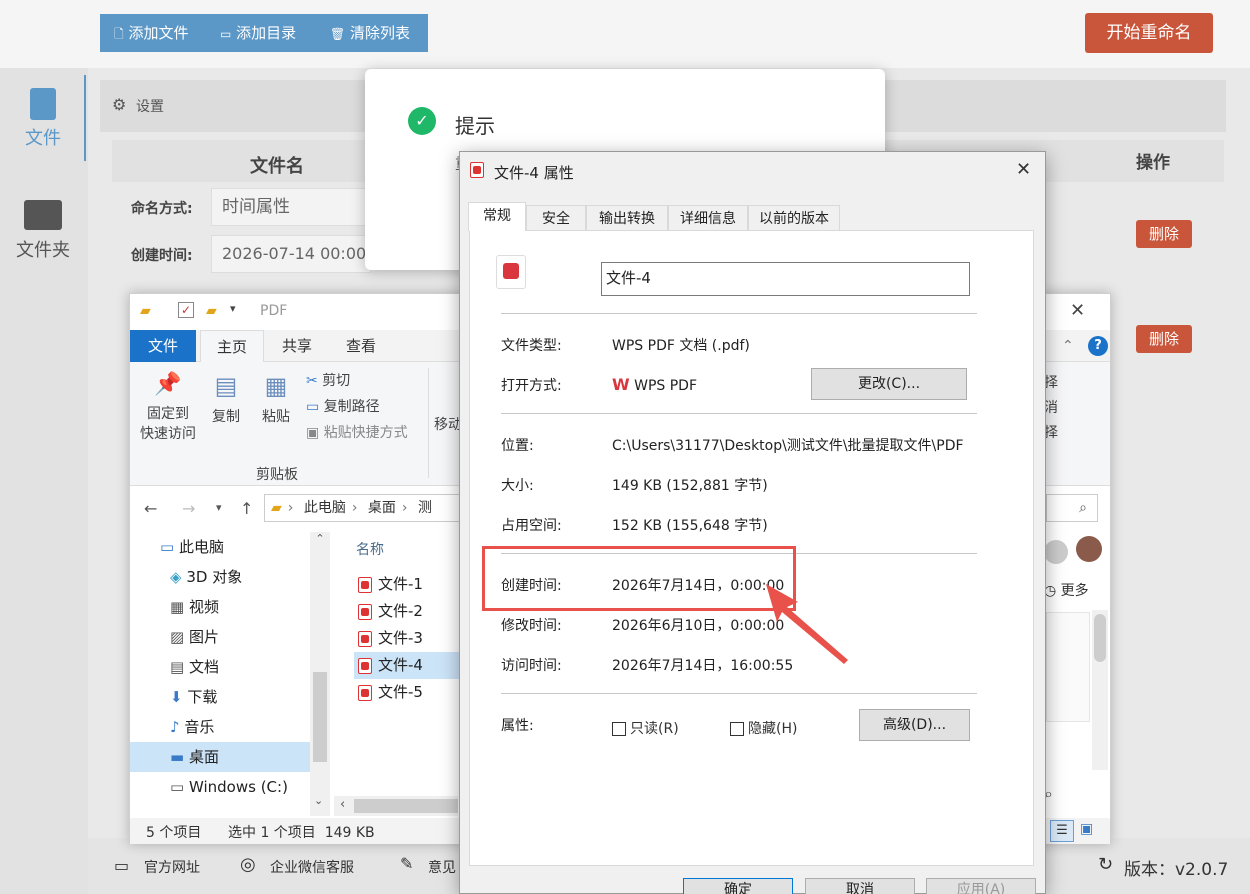 The height and width of the screenshot is (894, 1250). Describe the element at coordinates (422, 121) in the screenshot. I see `check-icon: ✓` at that location.